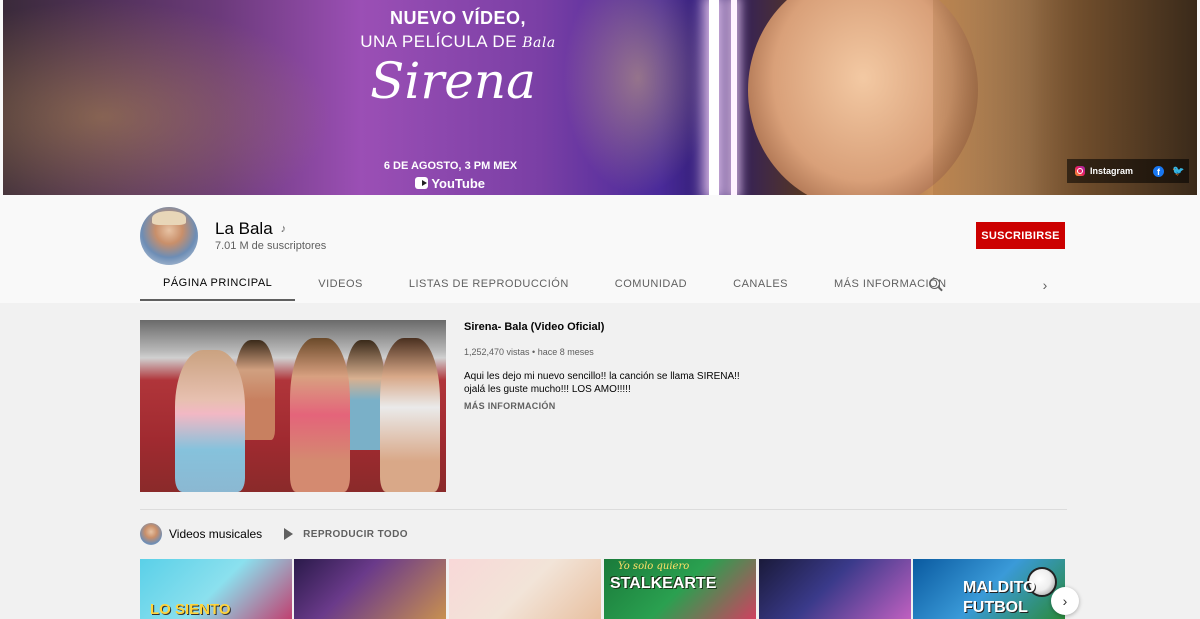  Describe the element at coordinates (271, 246) in the screenshot. I see `subscriber-count: 7.01 M de suscriptores` at that location.